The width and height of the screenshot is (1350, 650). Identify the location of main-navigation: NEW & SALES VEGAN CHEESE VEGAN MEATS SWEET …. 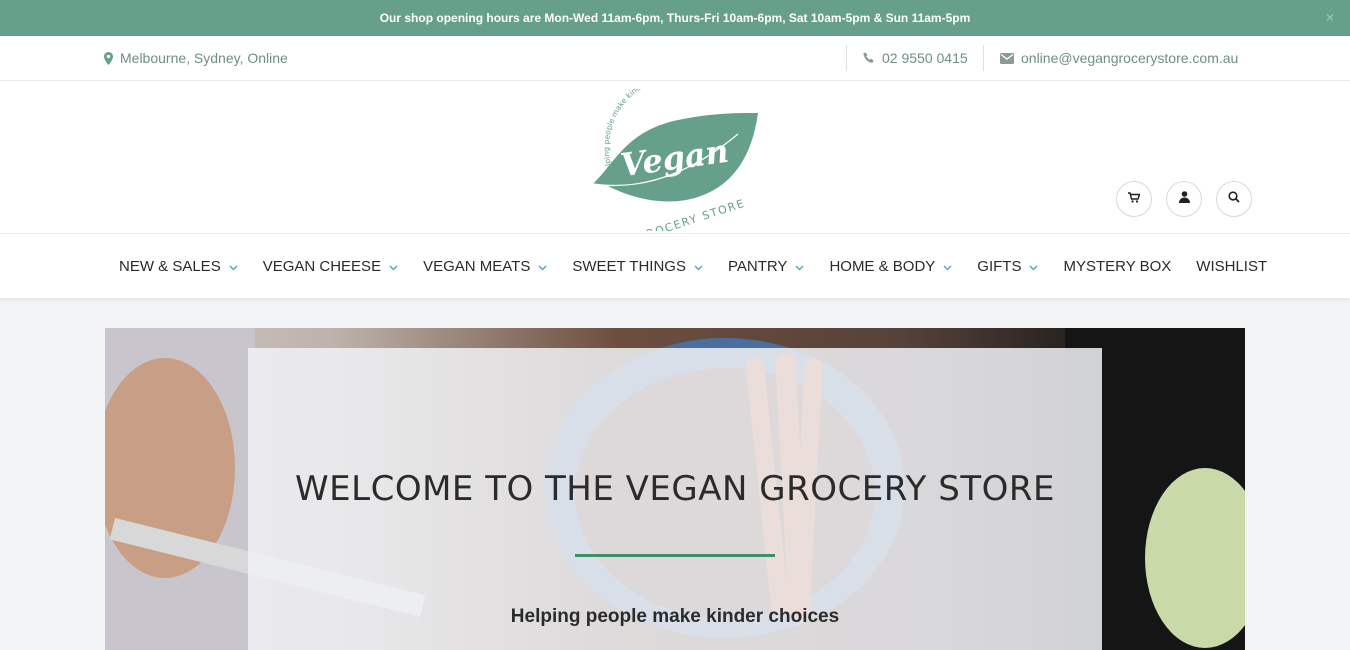
(675, 265).